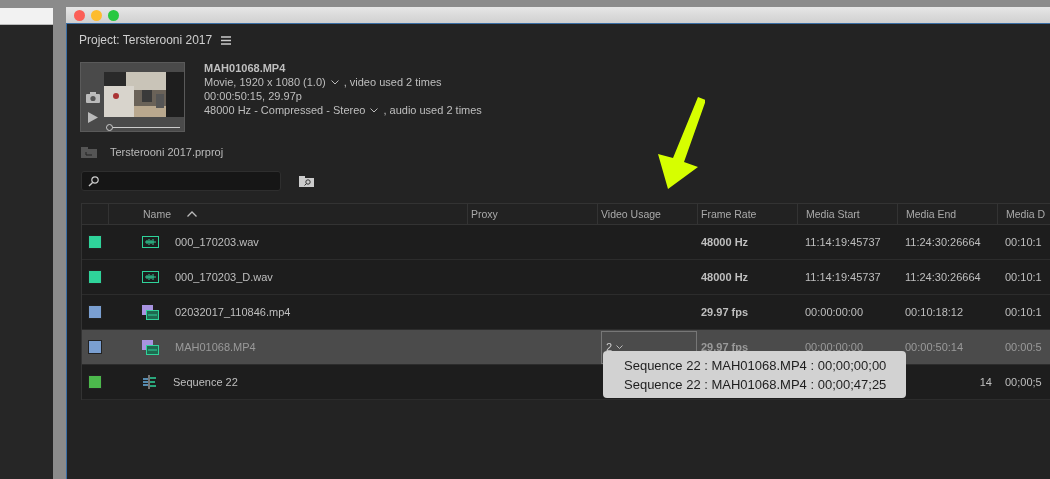  What do you see at coordinates (92, 97) in the screenshot?
I see `camera-icon` at bounding box center [92, 97].